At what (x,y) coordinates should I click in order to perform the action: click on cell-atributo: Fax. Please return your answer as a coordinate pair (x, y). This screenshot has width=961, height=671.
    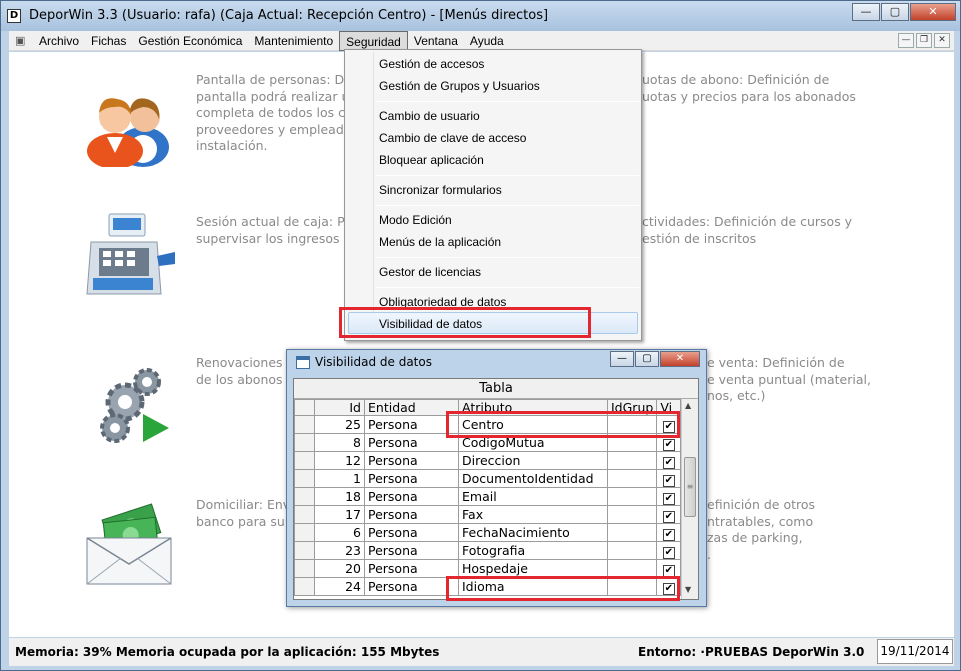
    Looking at the image, I should click on (533, 514).